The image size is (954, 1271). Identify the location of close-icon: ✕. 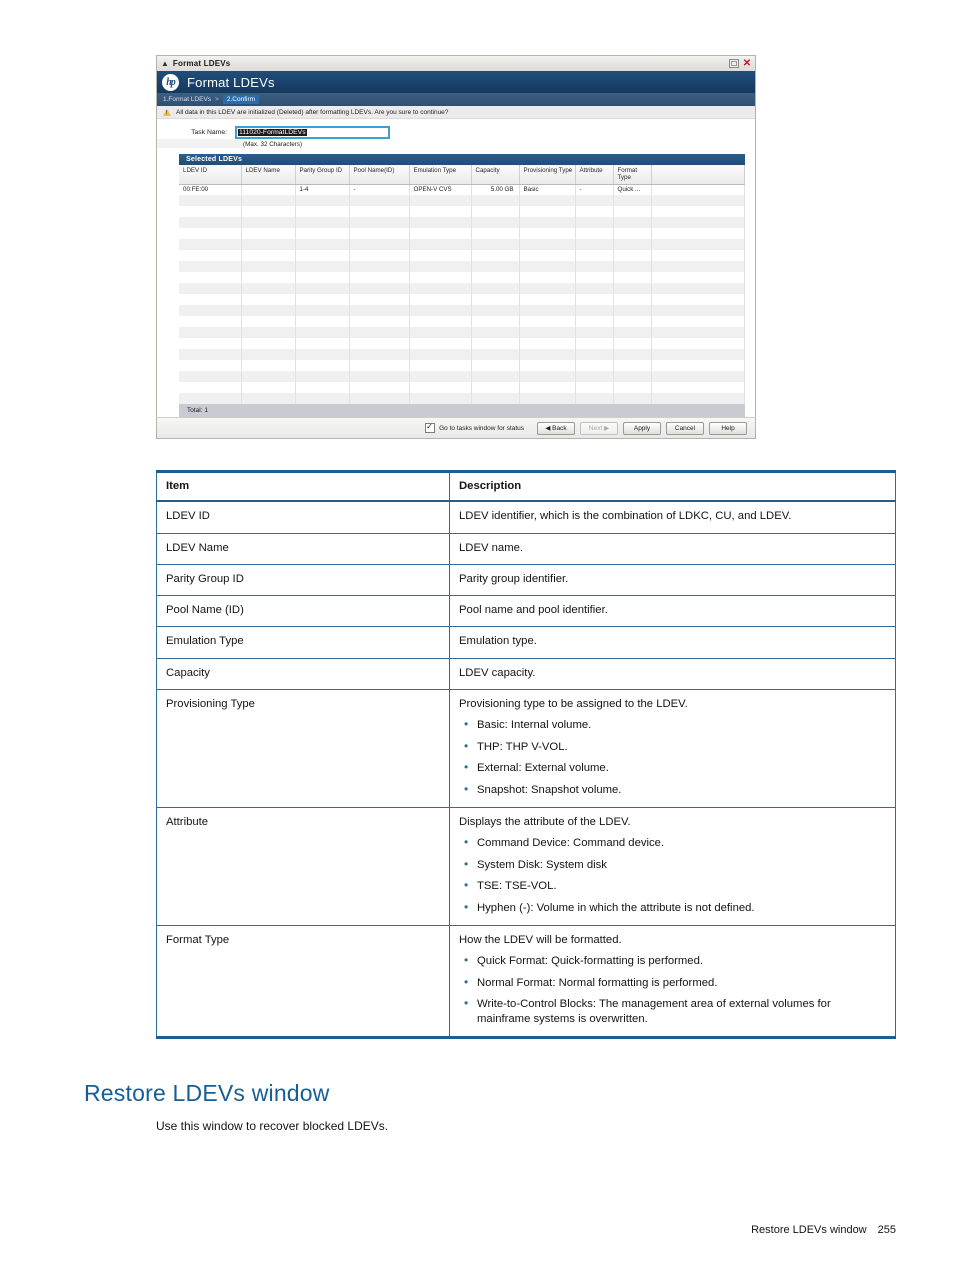
(747, 64).